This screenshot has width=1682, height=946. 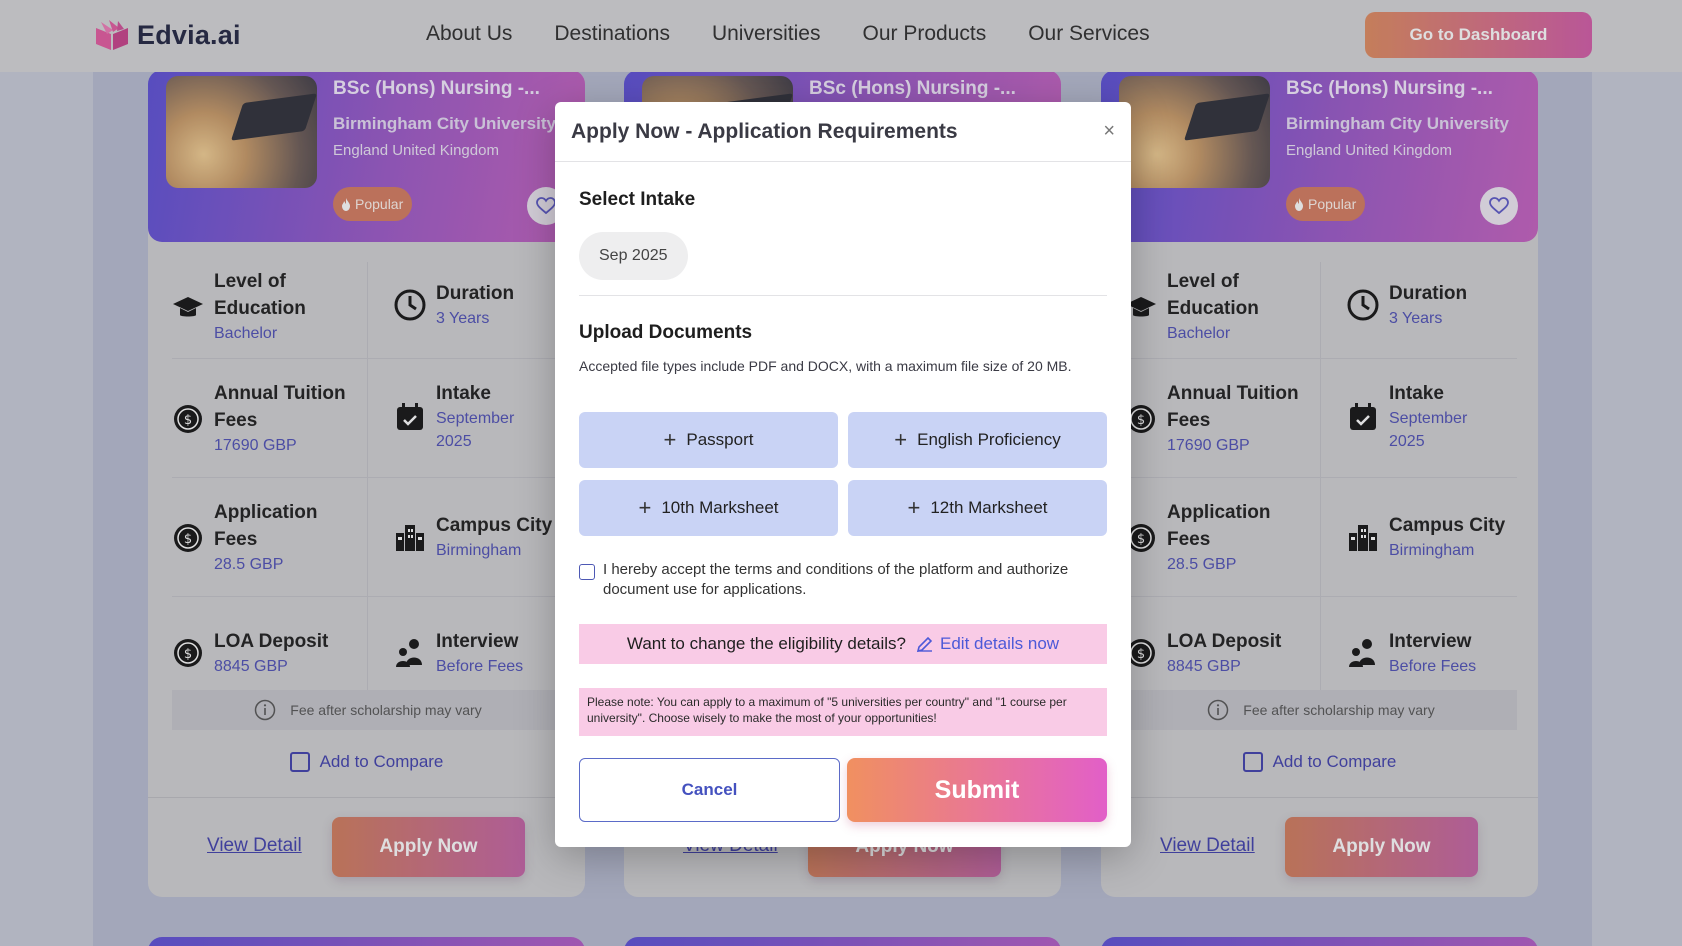 I want to click on upload-passport-button: + Passport, so click(x=708, y=440).